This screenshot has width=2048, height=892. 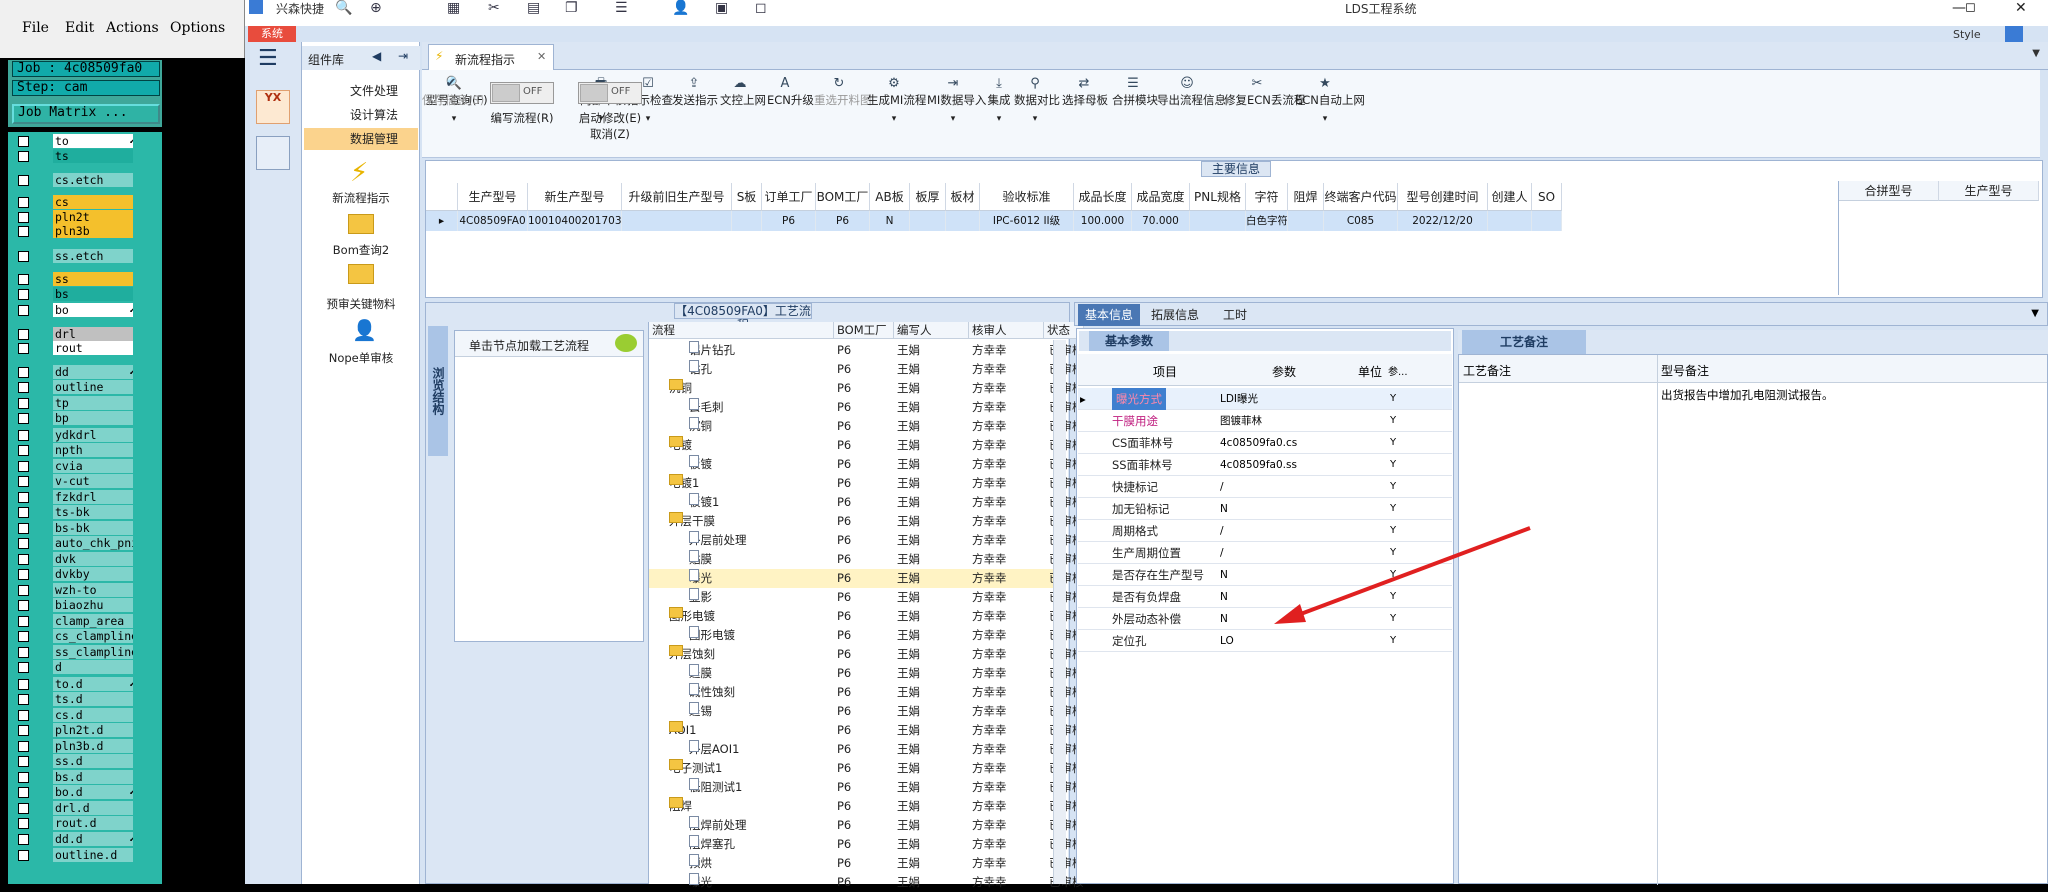 I want to click on param-row: SS面菲林号 4c08509fa0.ss Y, so click(x=1265, y=465).